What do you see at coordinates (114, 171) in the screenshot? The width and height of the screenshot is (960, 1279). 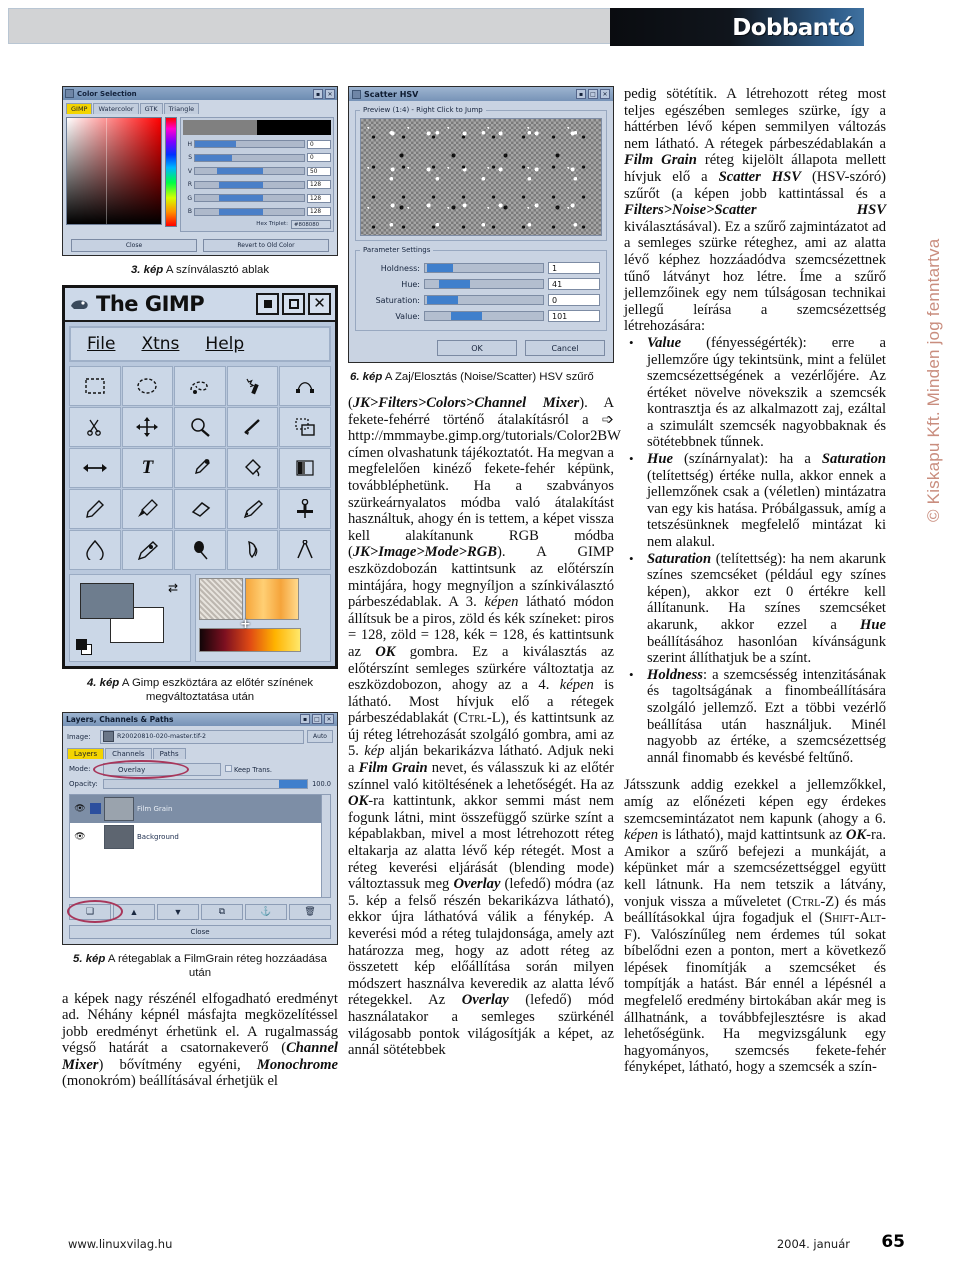 I see `color-field` at bounding box center [114, 171].